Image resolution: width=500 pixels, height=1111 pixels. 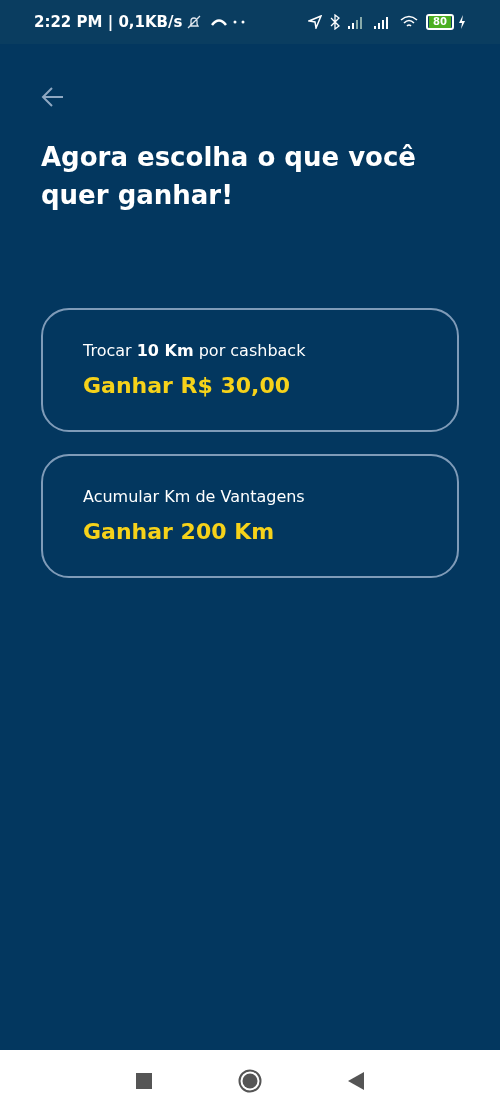 What do you see at coordinates (335, 22) in the screenshot?
I see `bluetooth-icon` at bounding box center [335, 22].